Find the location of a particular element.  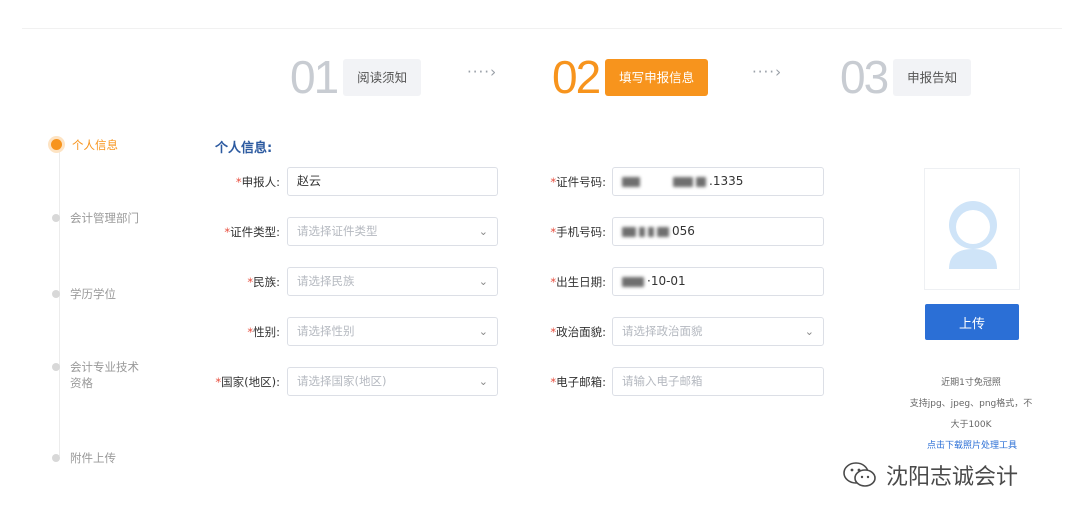

sidenav-track is located at coordinates (59, 302).